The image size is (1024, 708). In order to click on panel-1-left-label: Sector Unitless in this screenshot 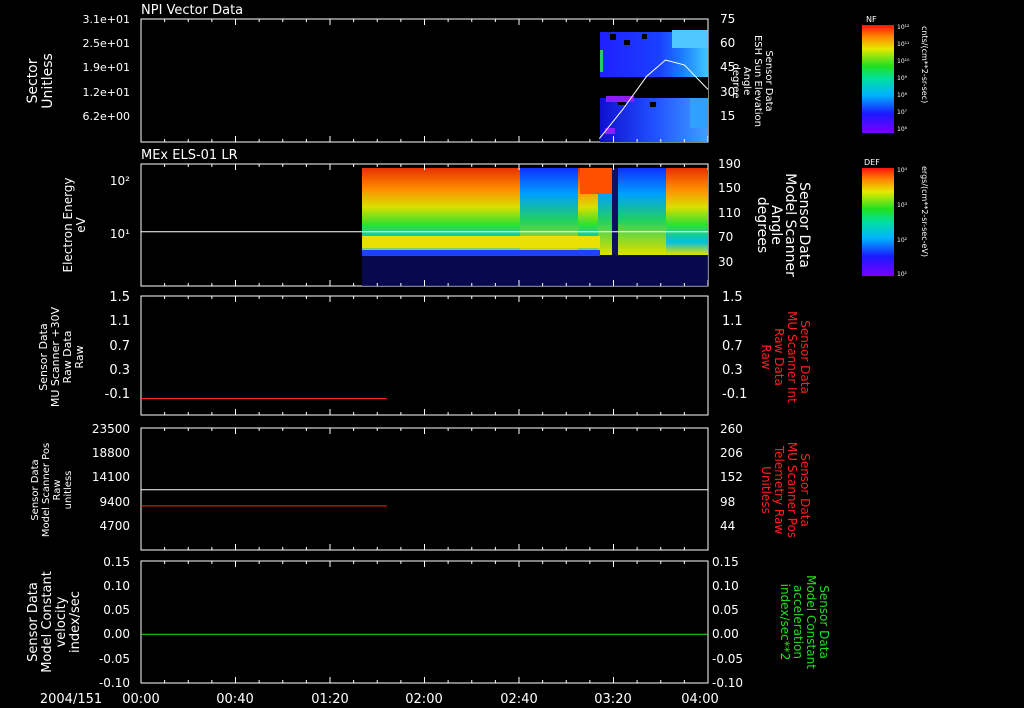, I will do `click(40, 81)`.